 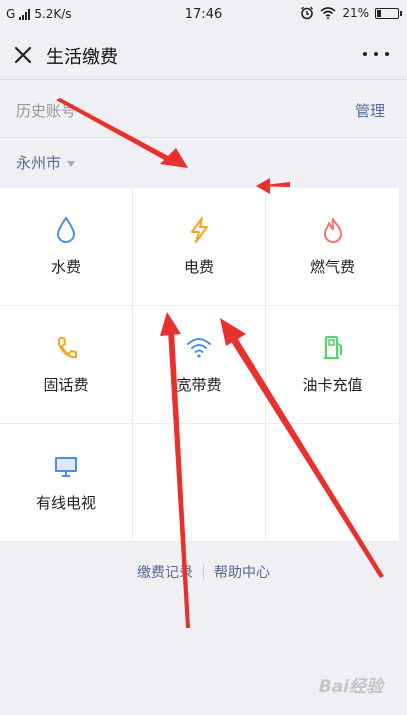 What do you see at coordinates (66, 467) in the screenshot?
I see `tv-icon` at bounding box center [66, 467].